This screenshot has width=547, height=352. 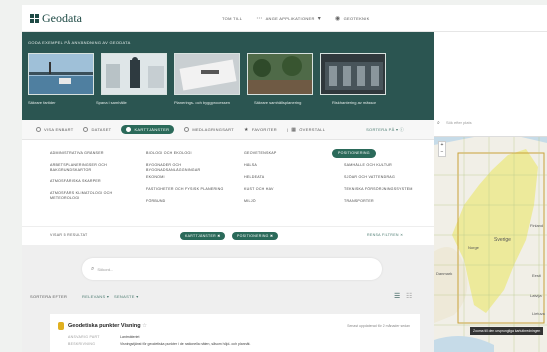 I want to click on hero-caption: Säkrare samhällsplanering, so click(x=277, y=102).